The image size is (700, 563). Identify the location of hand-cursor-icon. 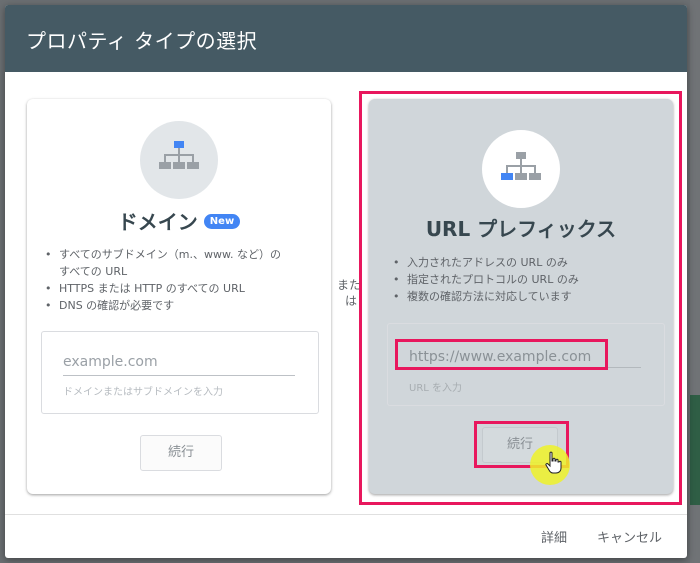
(553, 462).